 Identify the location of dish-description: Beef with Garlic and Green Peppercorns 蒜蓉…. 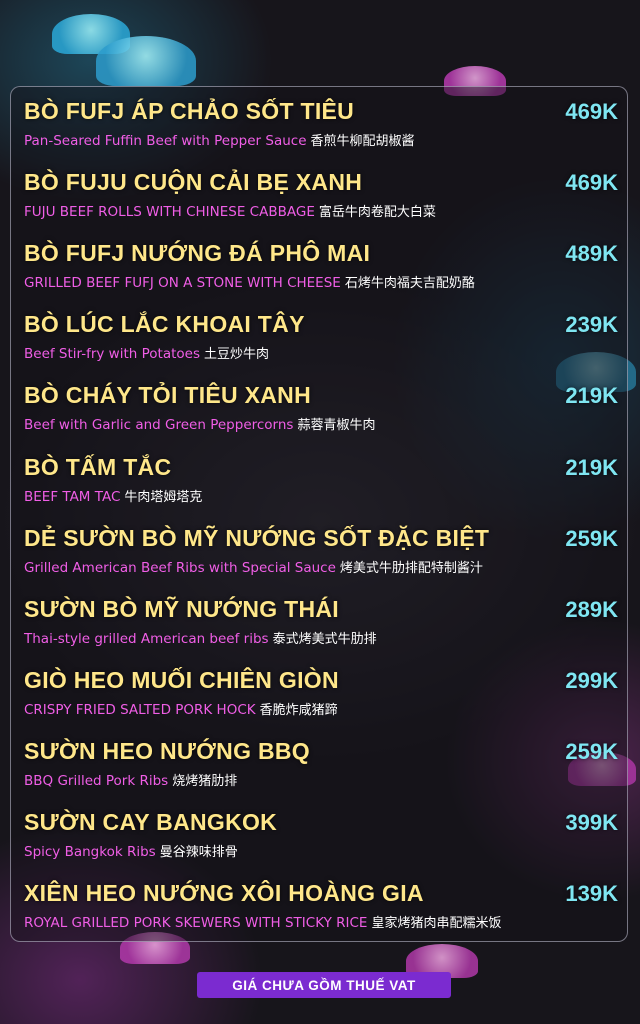
(321, 423).